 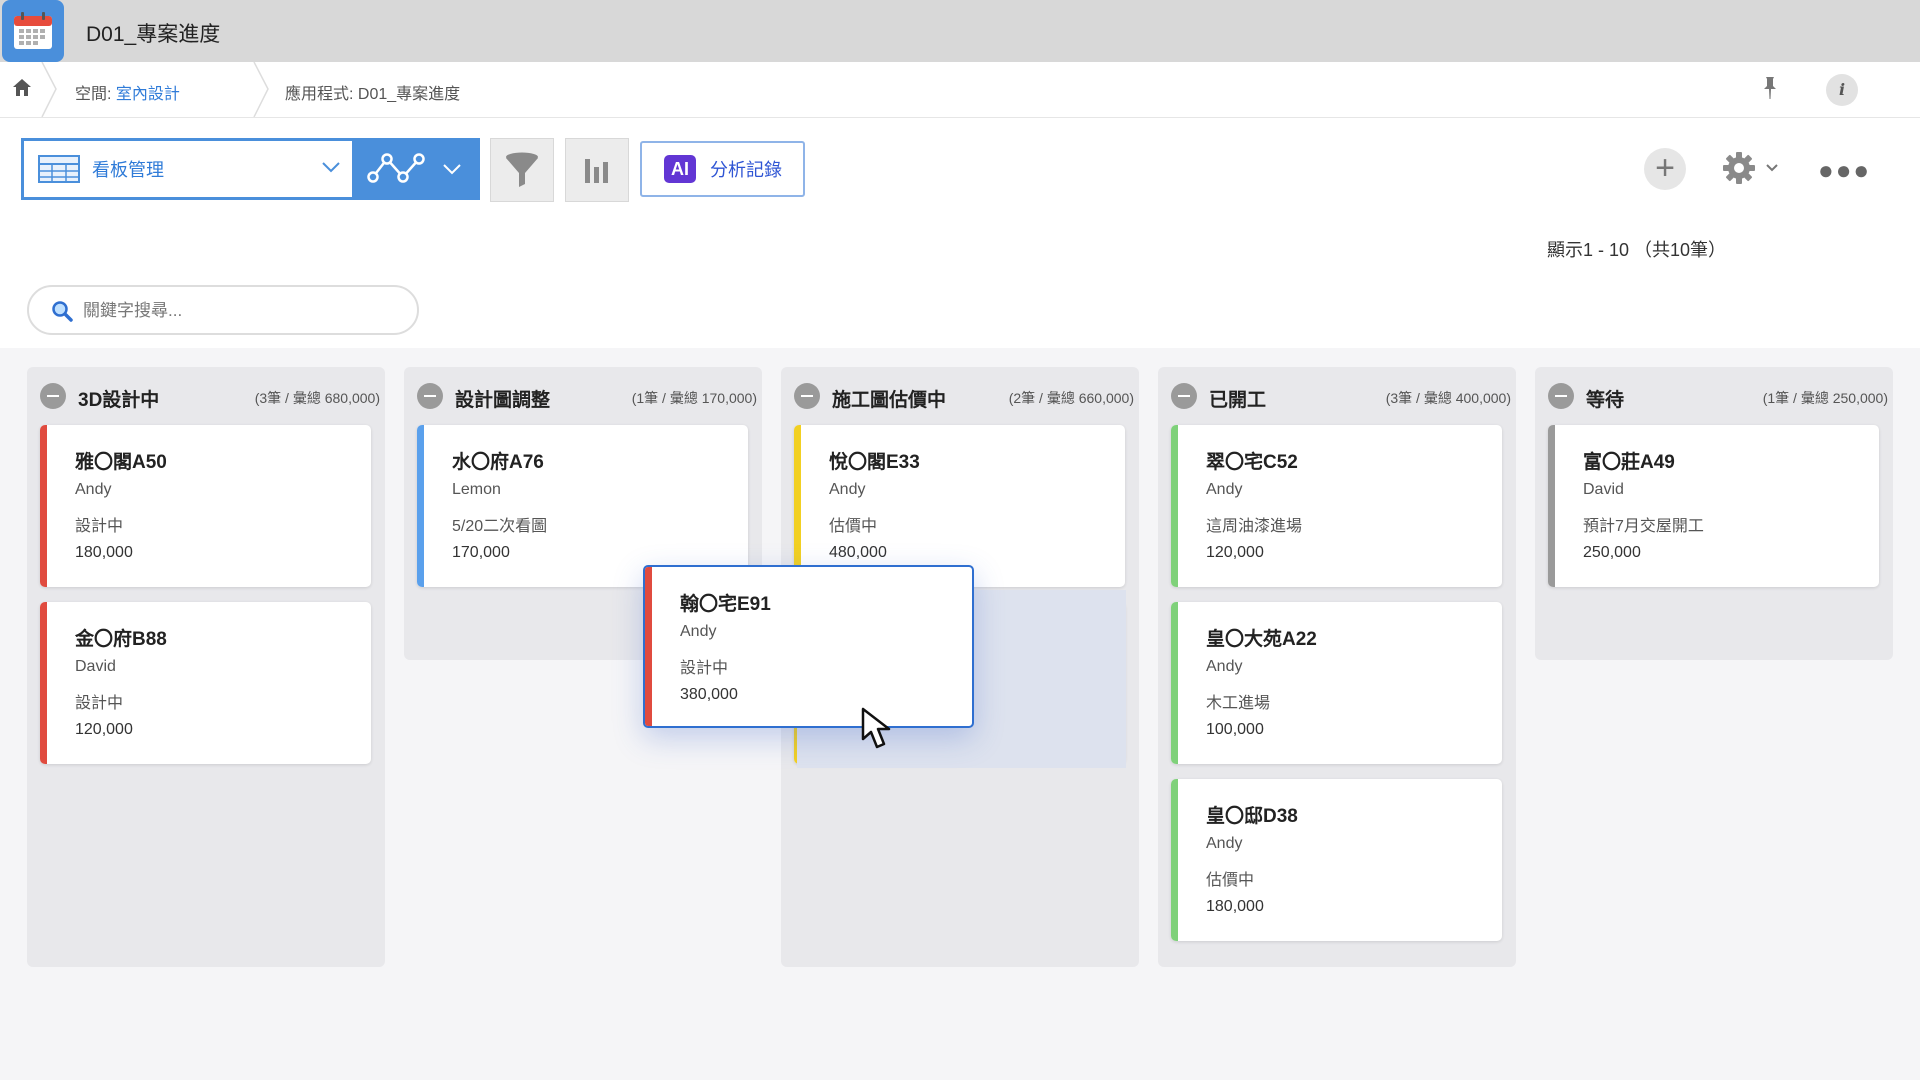 What do you see at coordinates (1842, 90) in the screenshot?
I see `info-icon: i` at bounding box center [1842, 90].